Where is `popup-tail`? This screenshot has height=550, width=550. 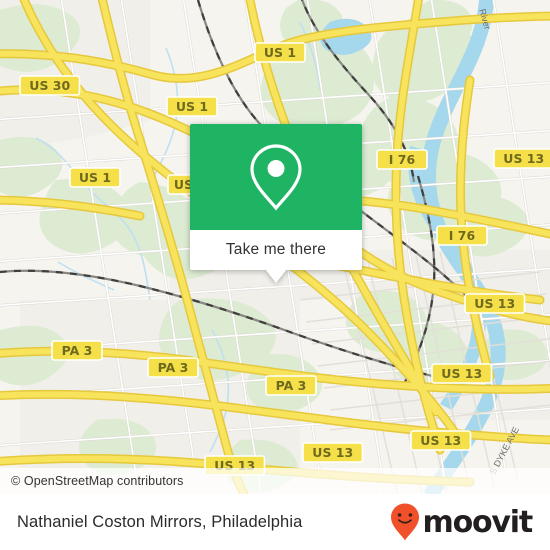 popup-tail is located at coordinates (276, 276).